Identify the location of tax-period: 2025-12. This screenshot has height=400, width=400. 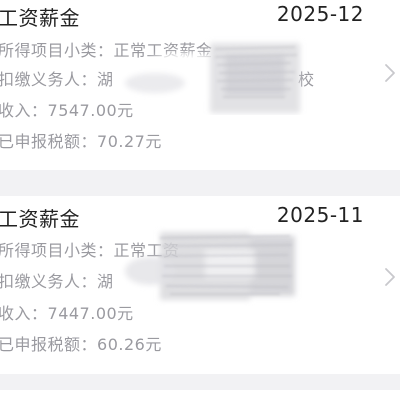
(320, 14).